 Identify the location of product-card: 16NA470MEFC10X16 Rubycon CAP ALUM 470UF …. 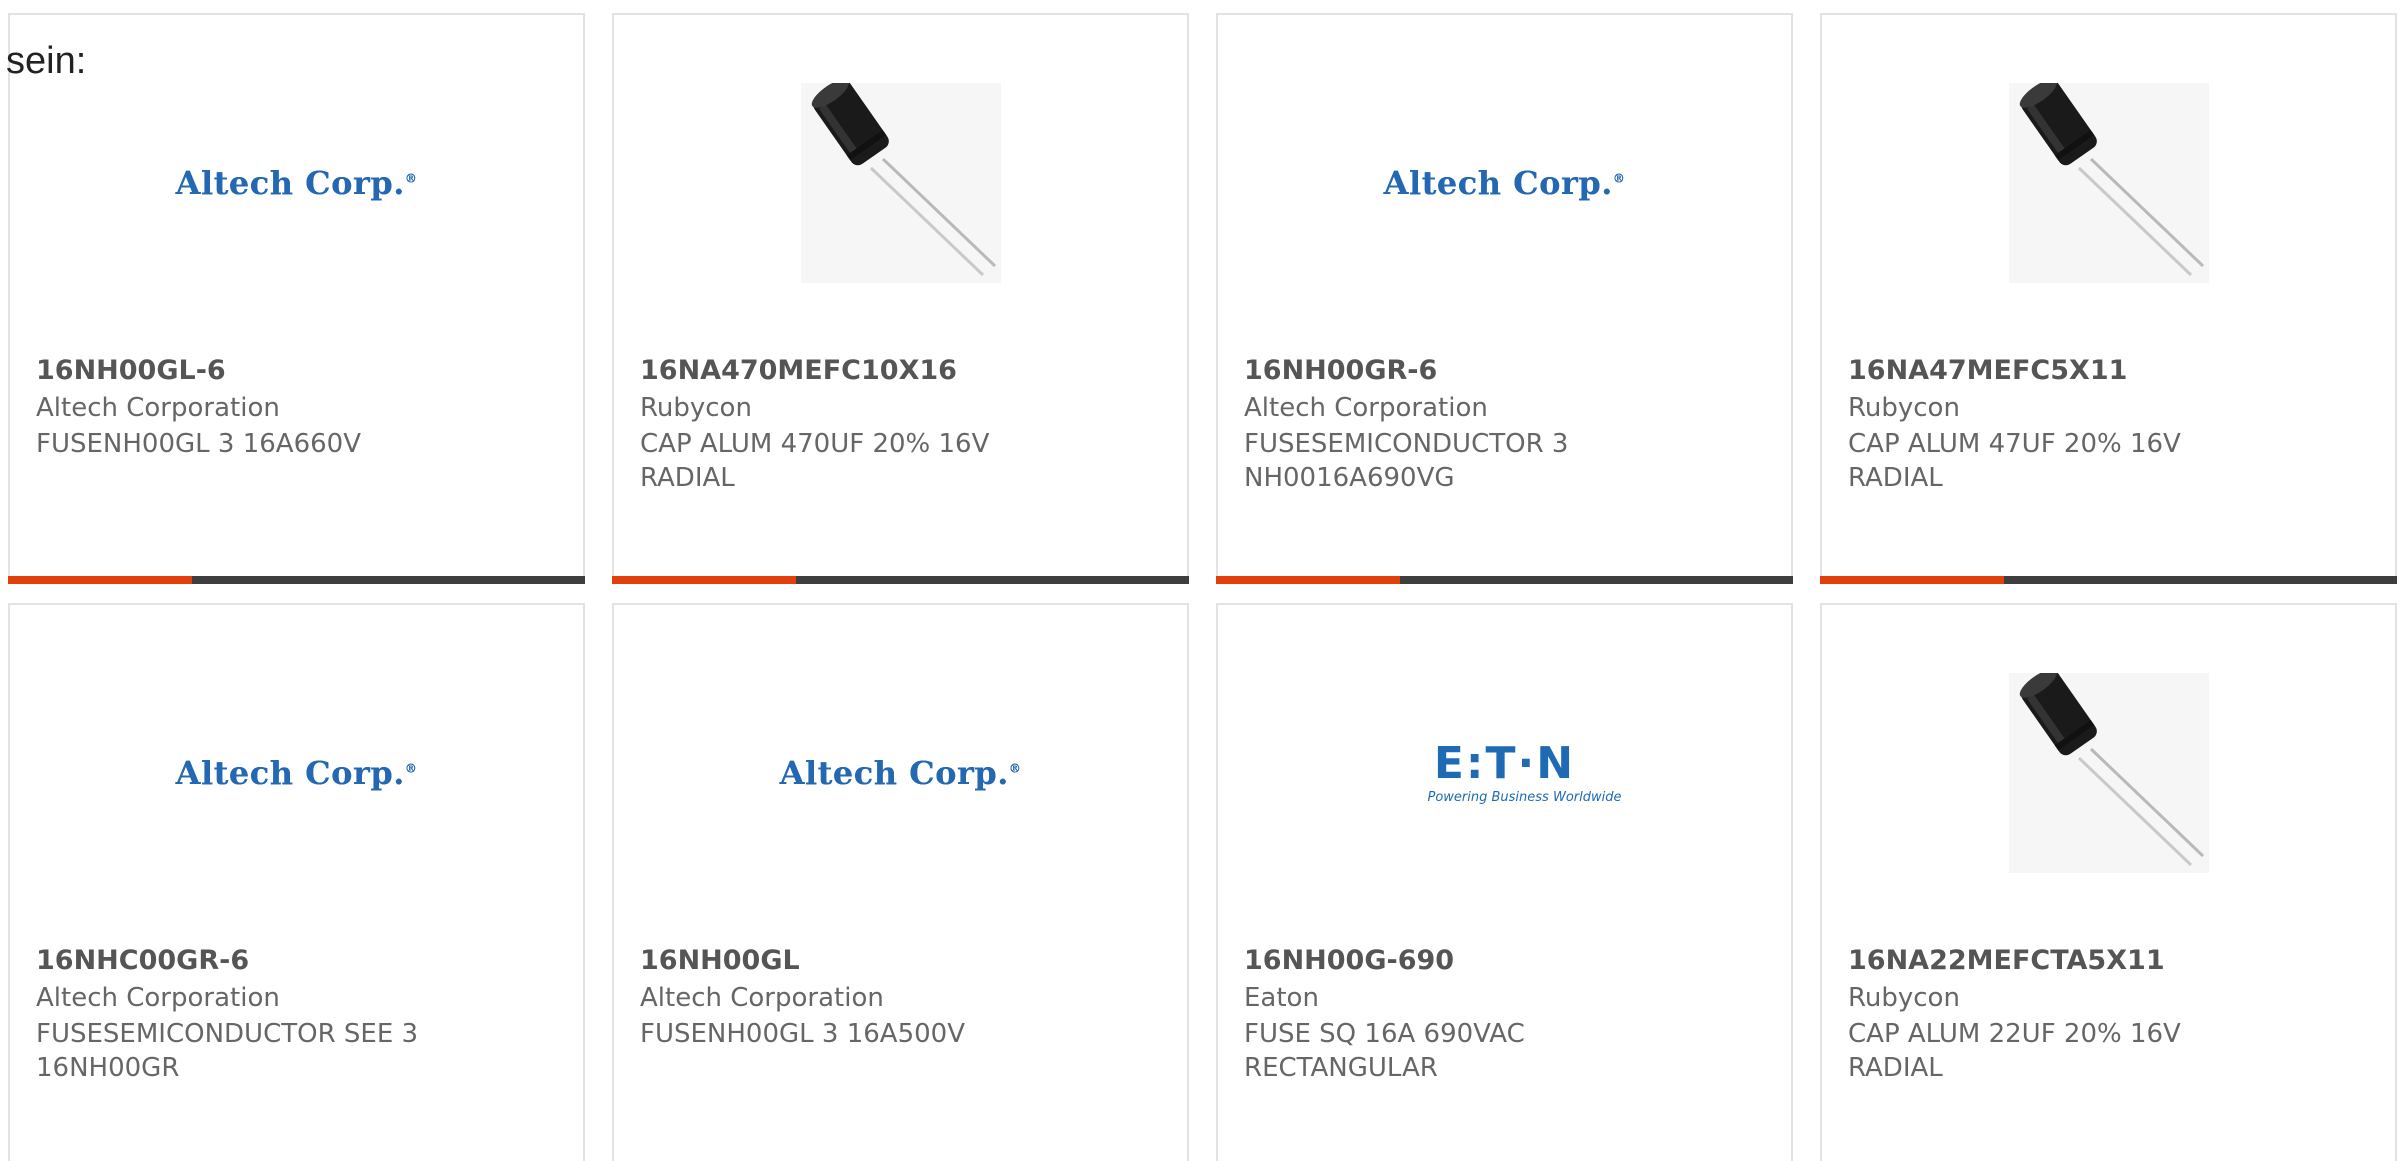
(900, 298).